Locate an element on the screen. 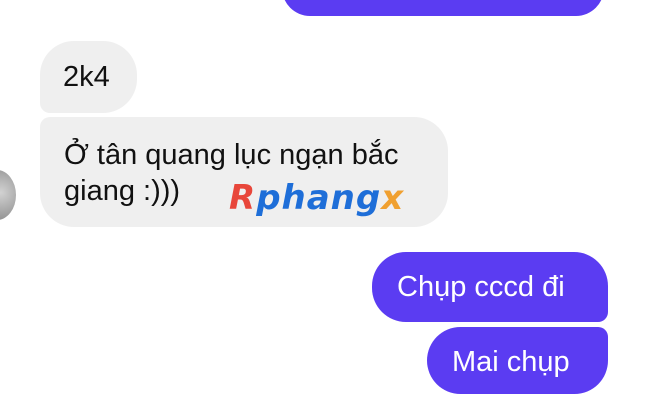  watermark-logo: Rphangx is located at coordinates (317, 198).